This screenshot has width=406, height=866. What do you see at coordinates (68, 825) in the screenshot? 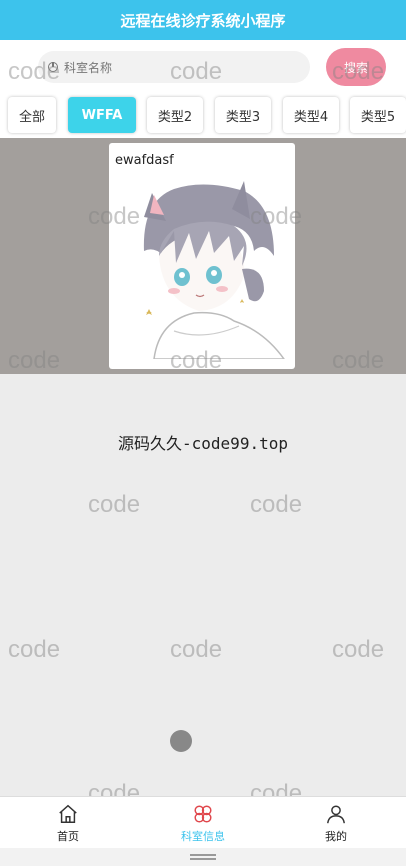
I see `tabbar-home: 首页` at bounding box center [68, 825].